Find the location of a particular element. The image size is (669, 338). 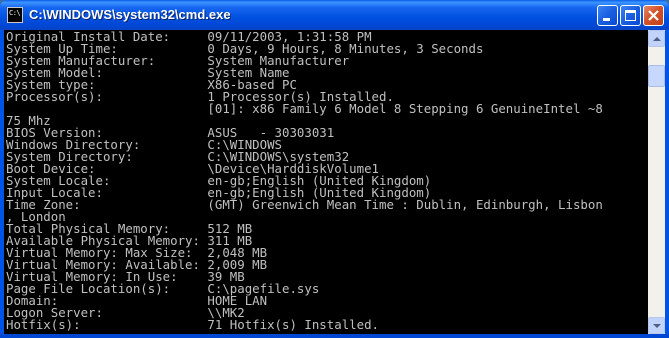

console-line: Hotfix(s): 71 Hotfix(s) Installed. is located at coordinates (192, 324).